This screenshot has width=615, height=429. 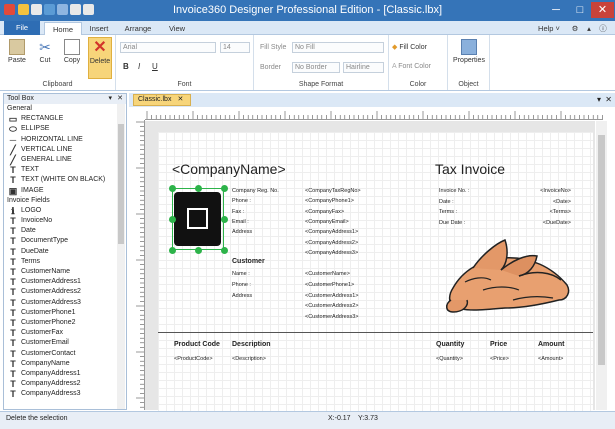 What do you see at coordinates (61, 282) in the screenshot?
I see `toolbox-item: T CustomerAddress1` at bounding box center [61, 282].